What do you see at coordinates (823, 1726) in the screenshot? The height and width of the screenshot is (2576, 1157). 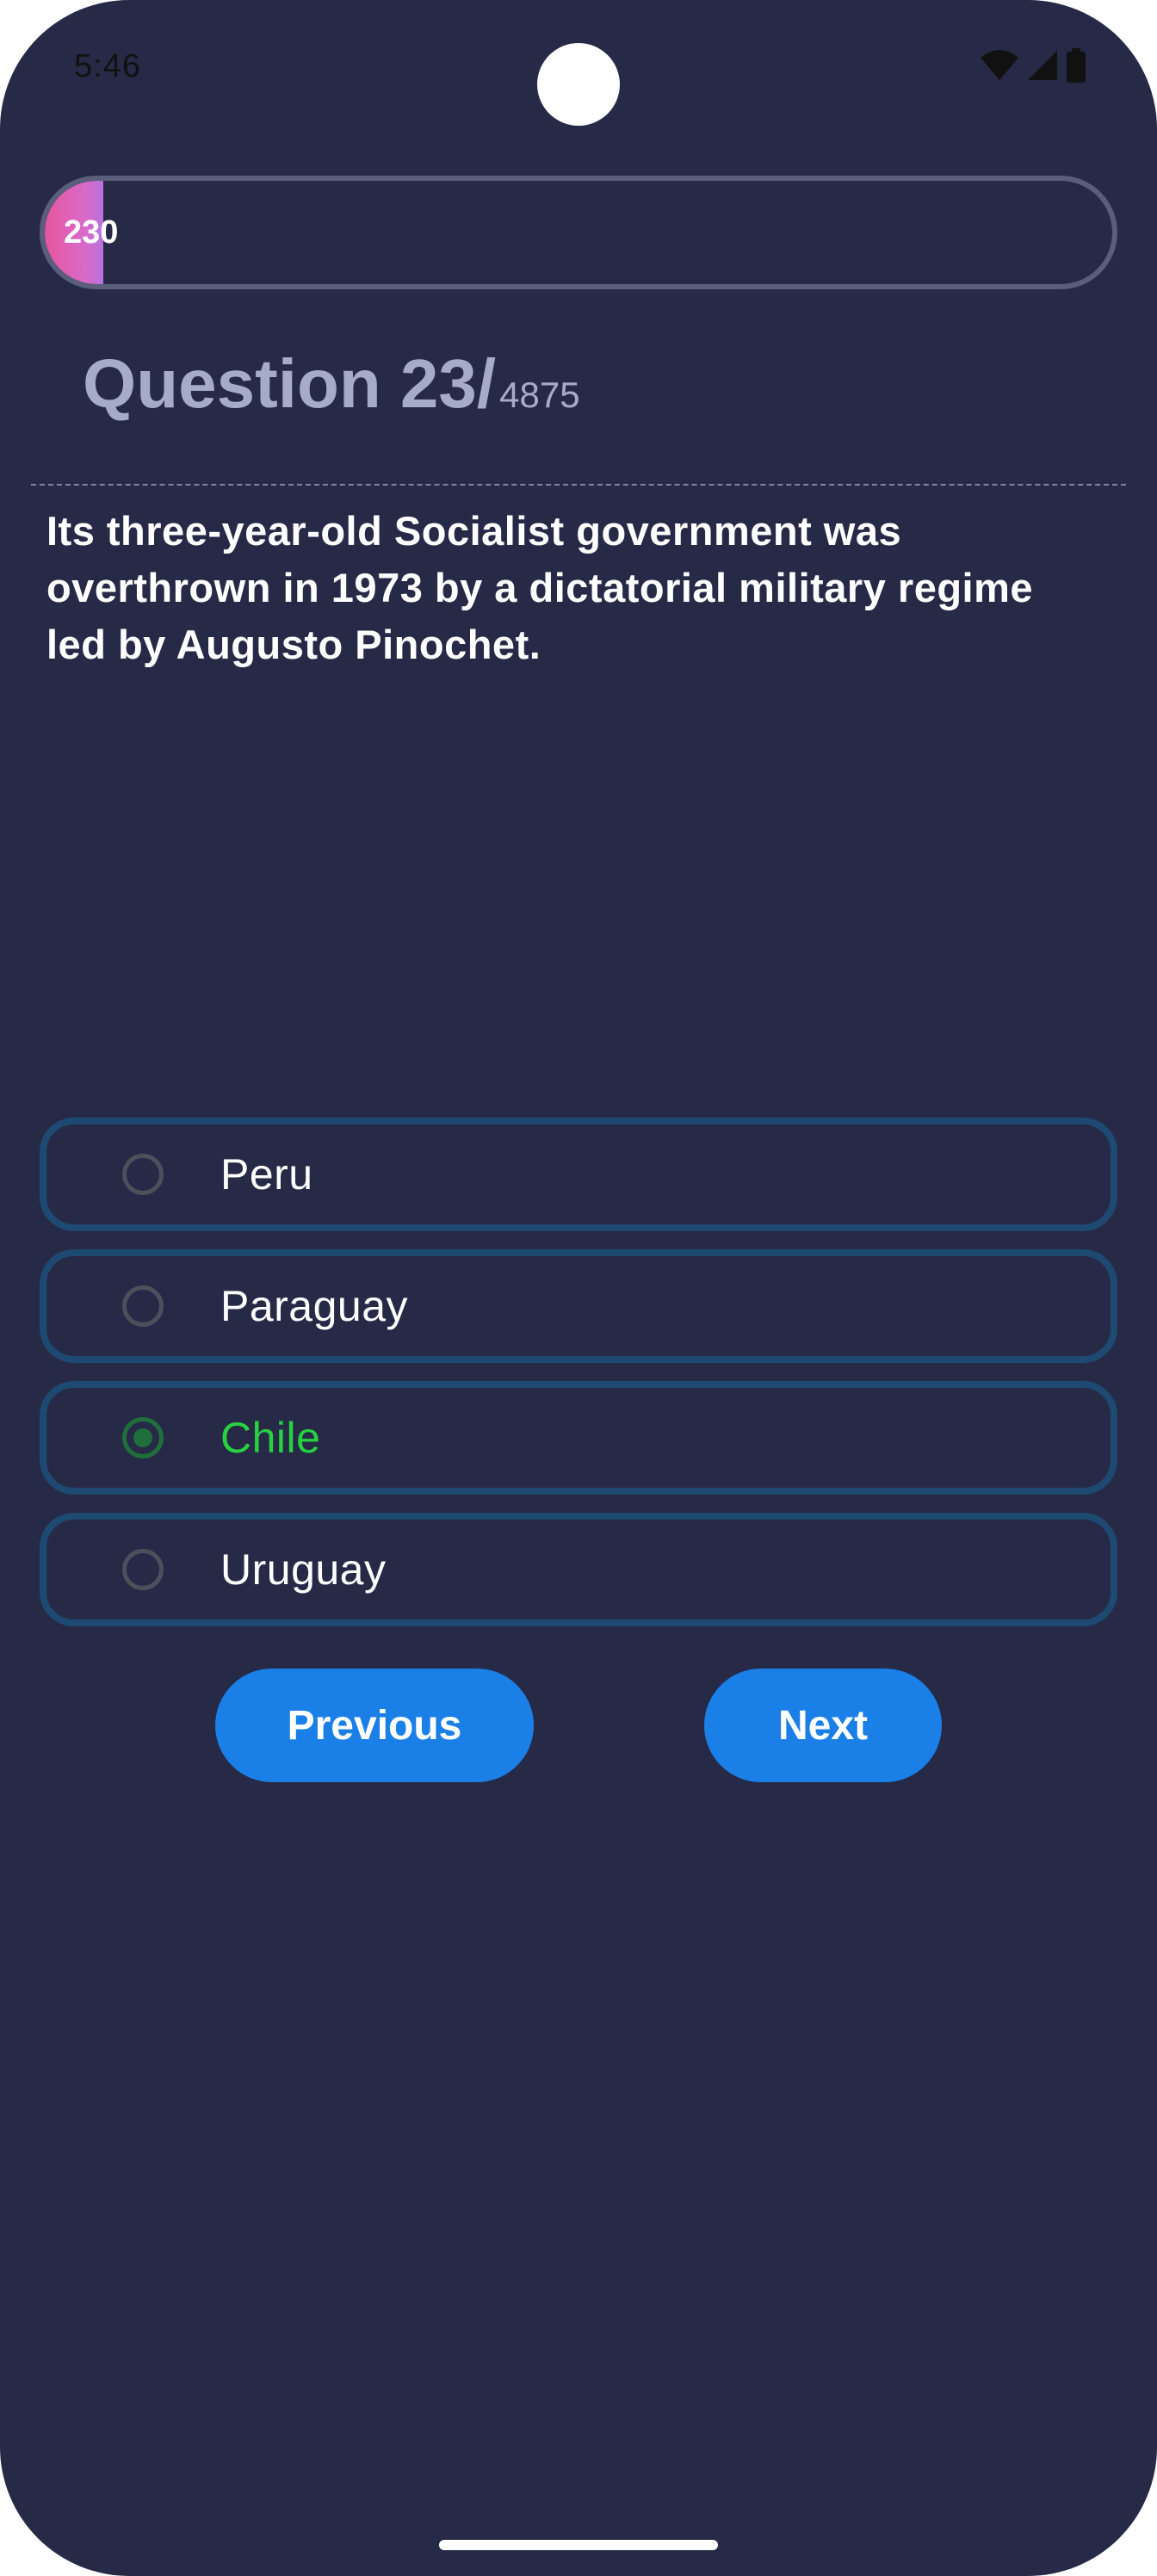 I see `next-button: Next` at bounding box center [823, 1726].